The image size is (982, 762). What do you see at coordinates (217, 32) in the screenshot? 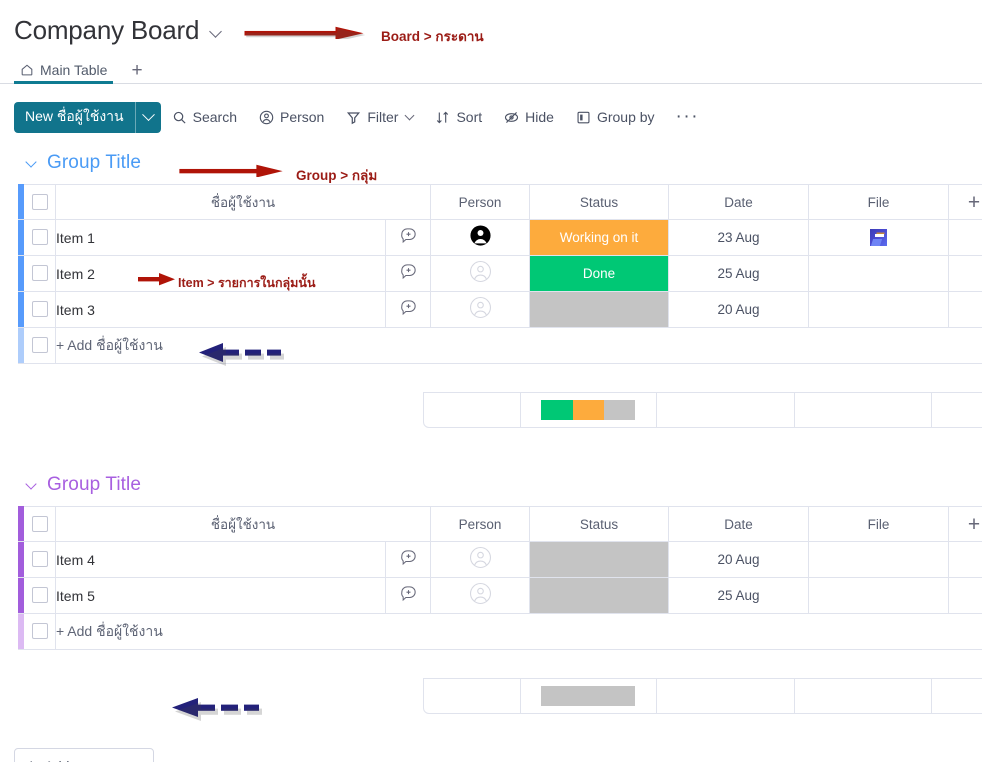
I see `board-title-chevron-down-icon` at bounding box center [217, 32].